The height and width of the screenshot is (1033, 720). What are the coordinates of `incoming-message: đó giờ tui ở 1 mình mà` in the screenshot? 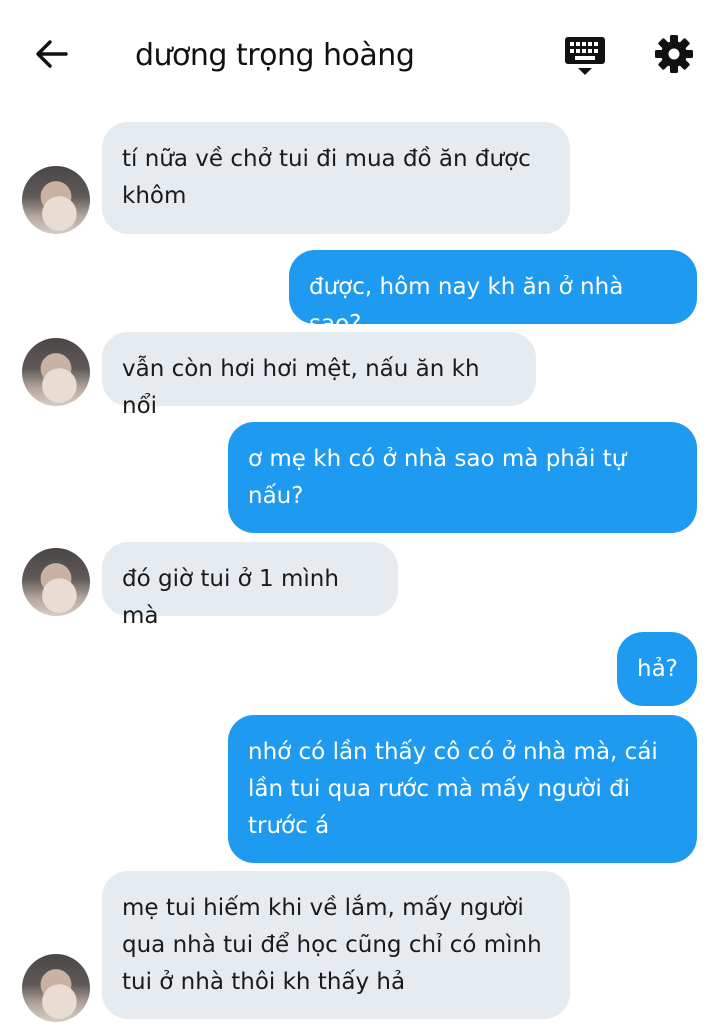 It's located at (250, 585).